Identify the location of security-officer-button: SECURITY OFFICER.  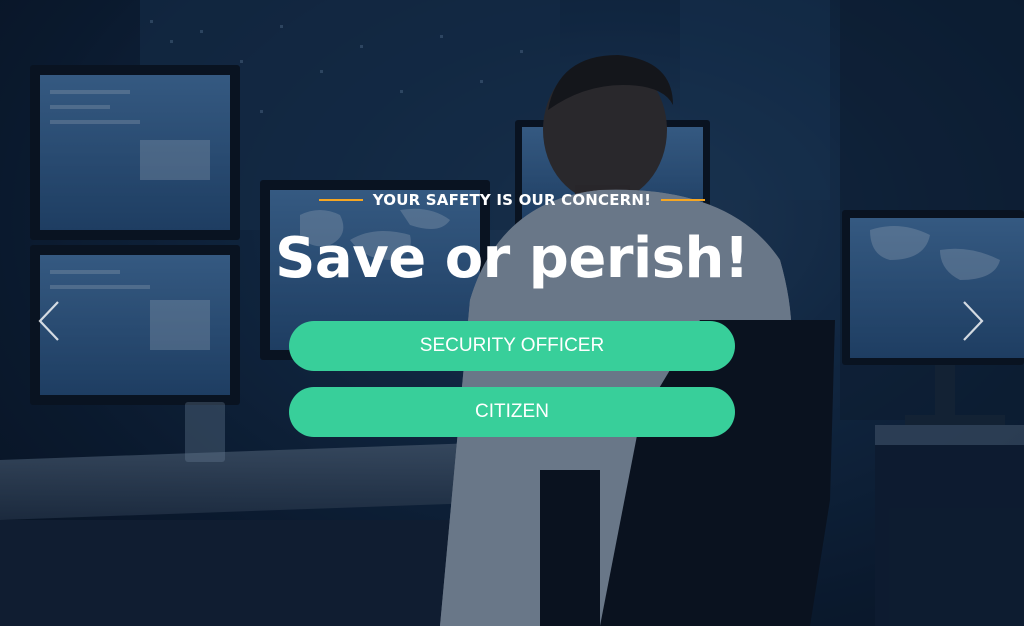
(512, 346).